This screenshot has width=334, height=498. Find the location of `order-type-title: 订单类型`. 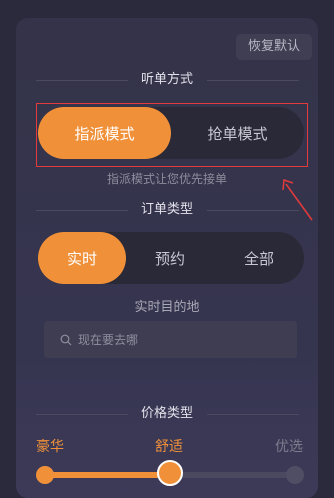

order-type-title: 订单类型 is located at coordinates (167, 210).